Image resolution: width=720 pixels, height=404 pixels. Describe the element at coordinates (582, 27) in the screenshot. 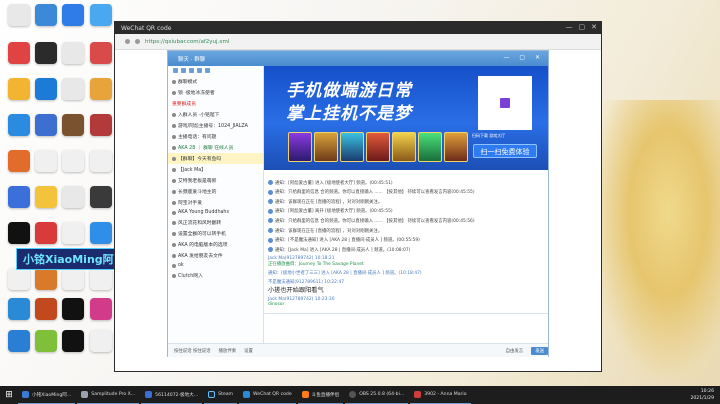

I see `maximize-icon: ▢` at that location.